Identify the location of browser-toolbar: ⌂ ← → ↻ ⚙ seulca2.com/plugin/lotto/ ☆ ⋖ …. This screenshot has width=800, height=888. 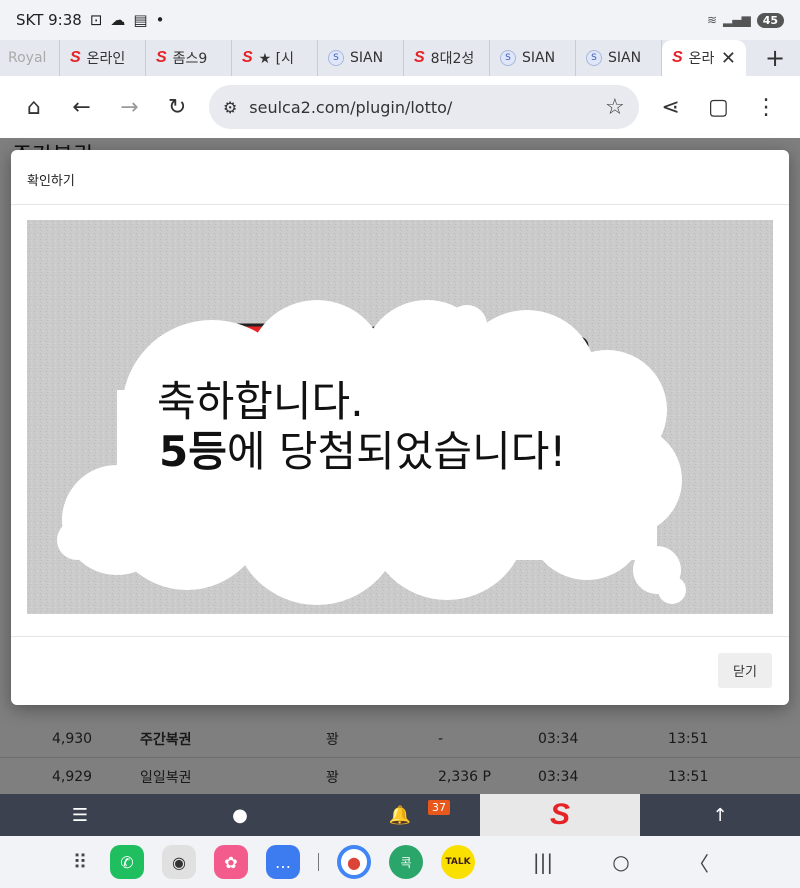
(400, 107).